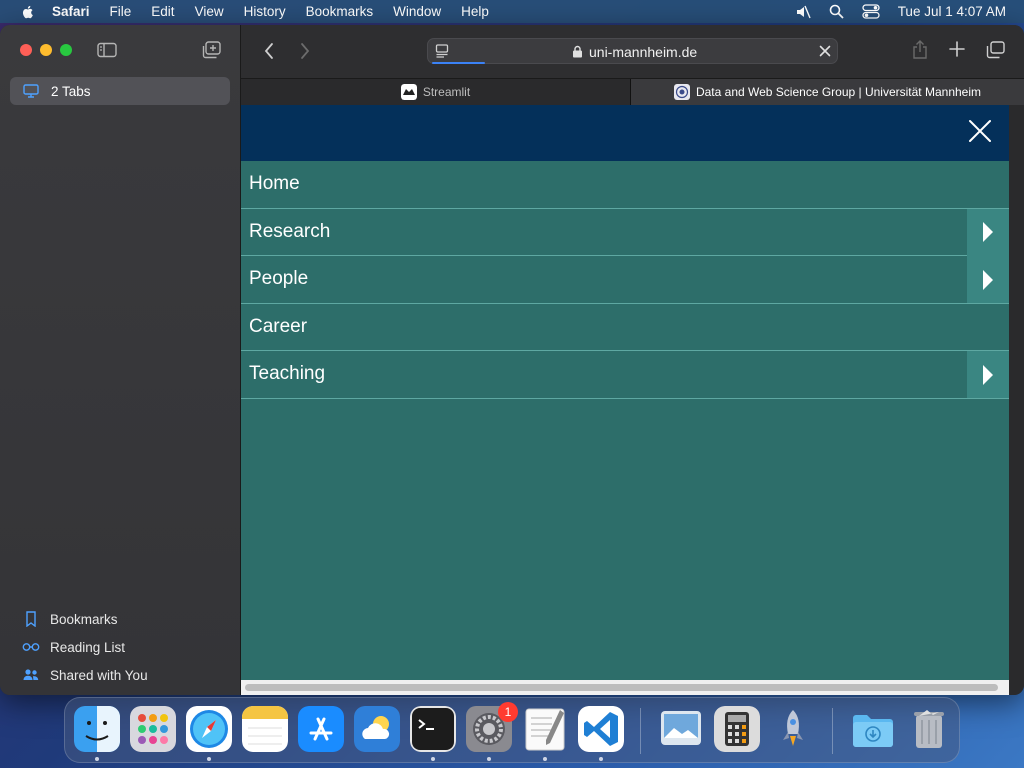 The width and height of the screenshot is (1024, 768). Describe the element at coordinates (803, 12) in the screenshot. I see `mute-icon` at that location.